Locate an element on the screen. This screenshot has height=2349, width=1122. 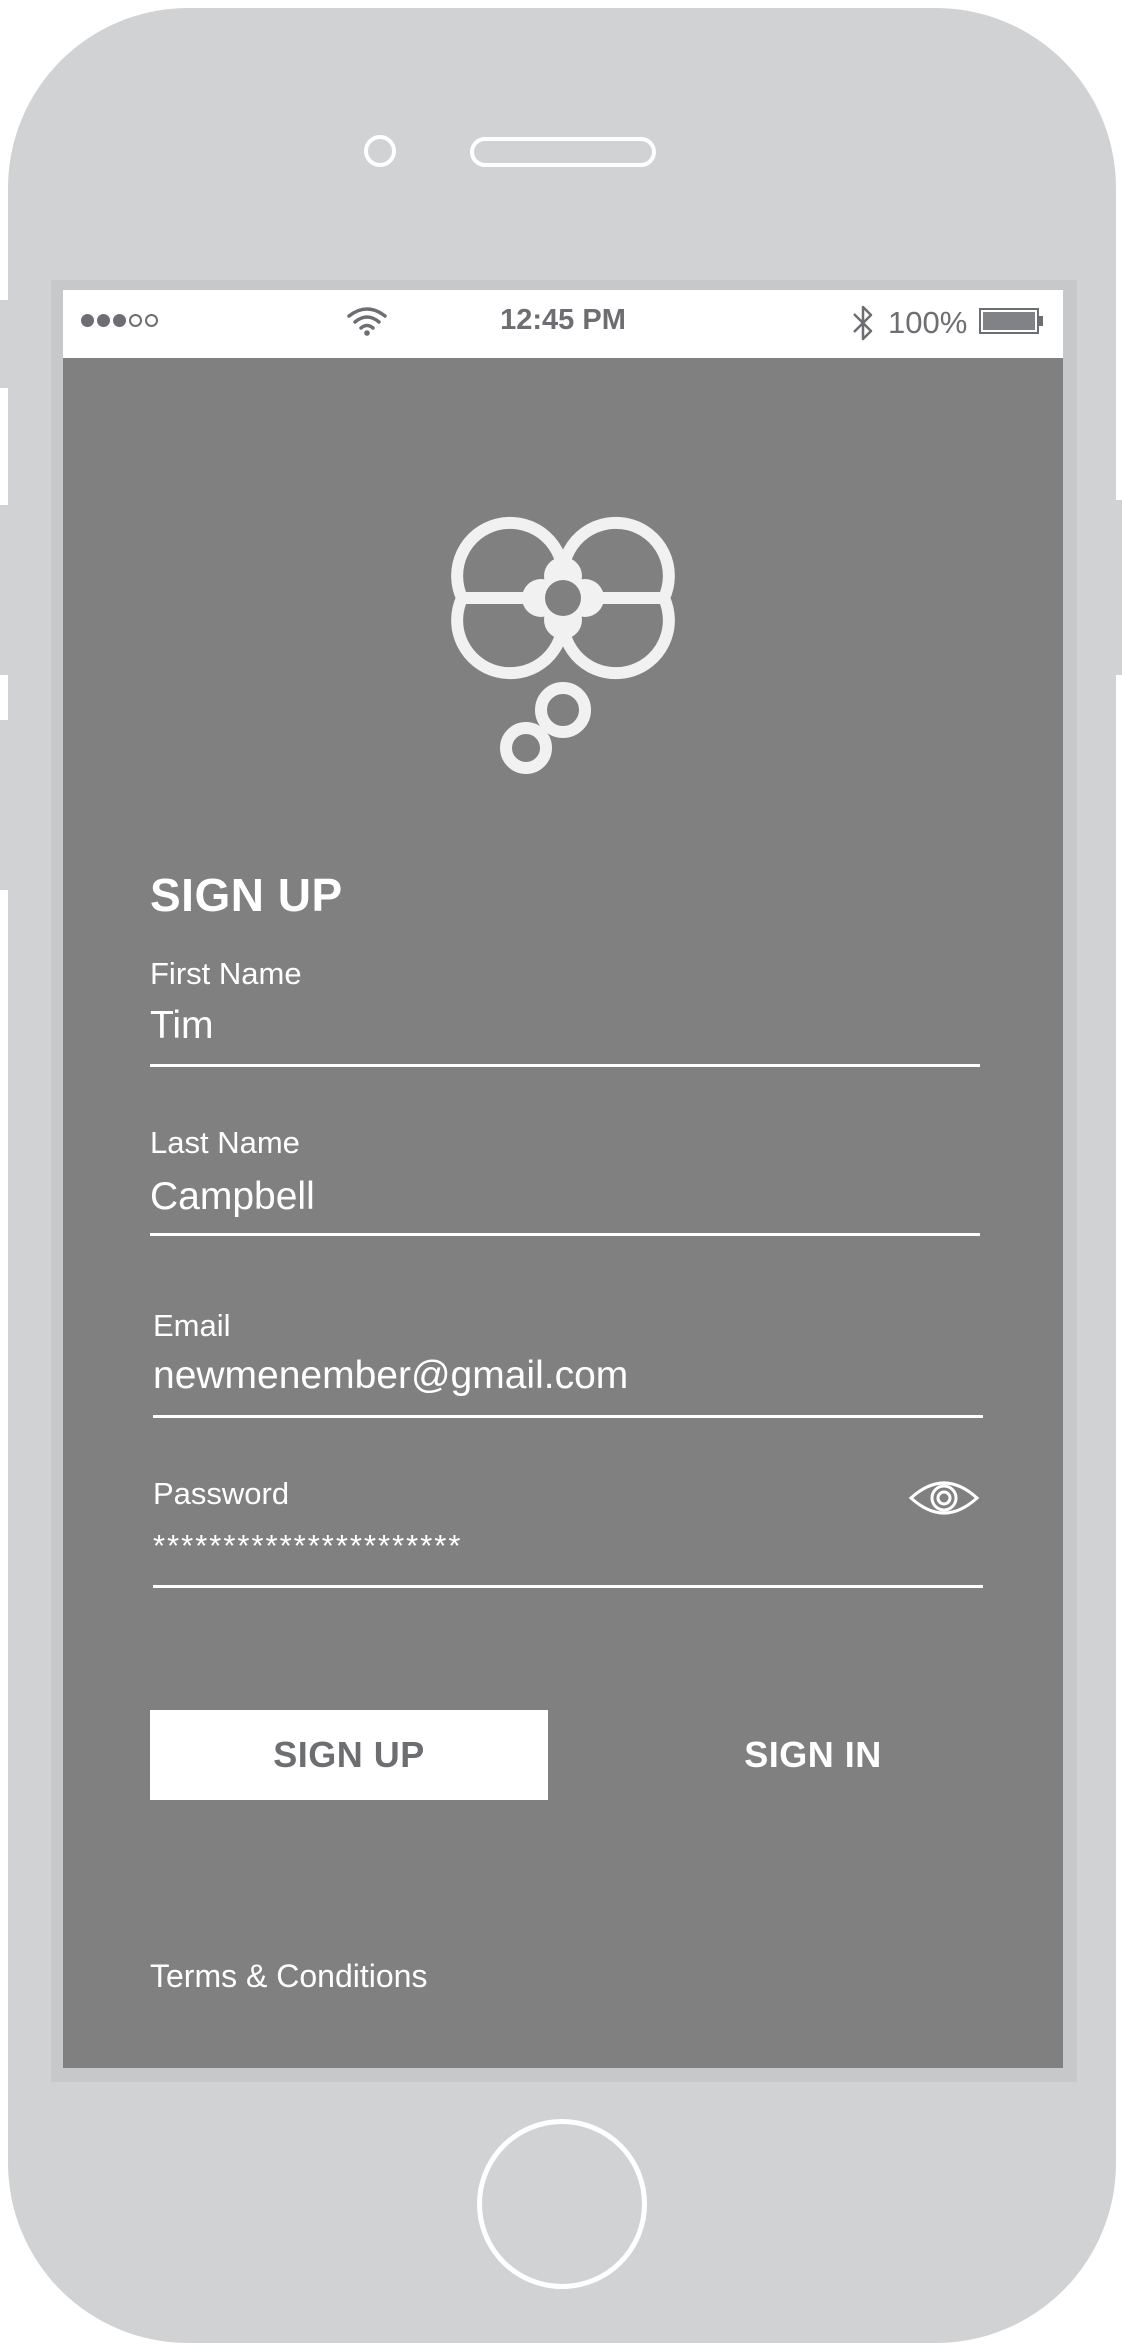
first-name-input: Tim is located at coordinates (182, 1026).